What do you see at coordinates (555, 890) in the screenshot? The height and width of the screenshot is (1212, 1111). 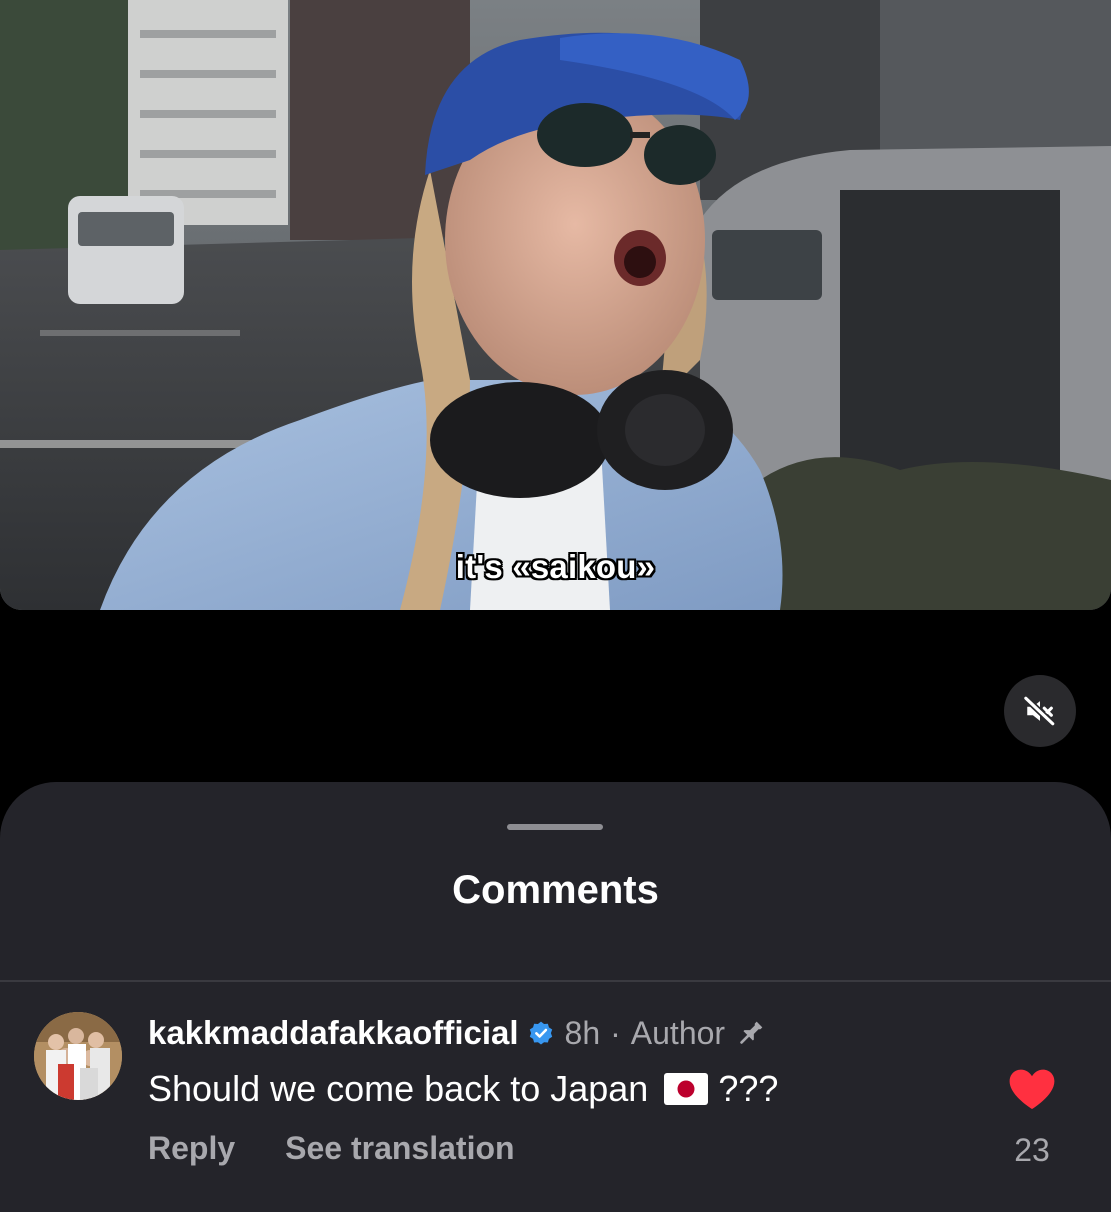 I see `comments-title: Comments` at bounding box center [555, 890].